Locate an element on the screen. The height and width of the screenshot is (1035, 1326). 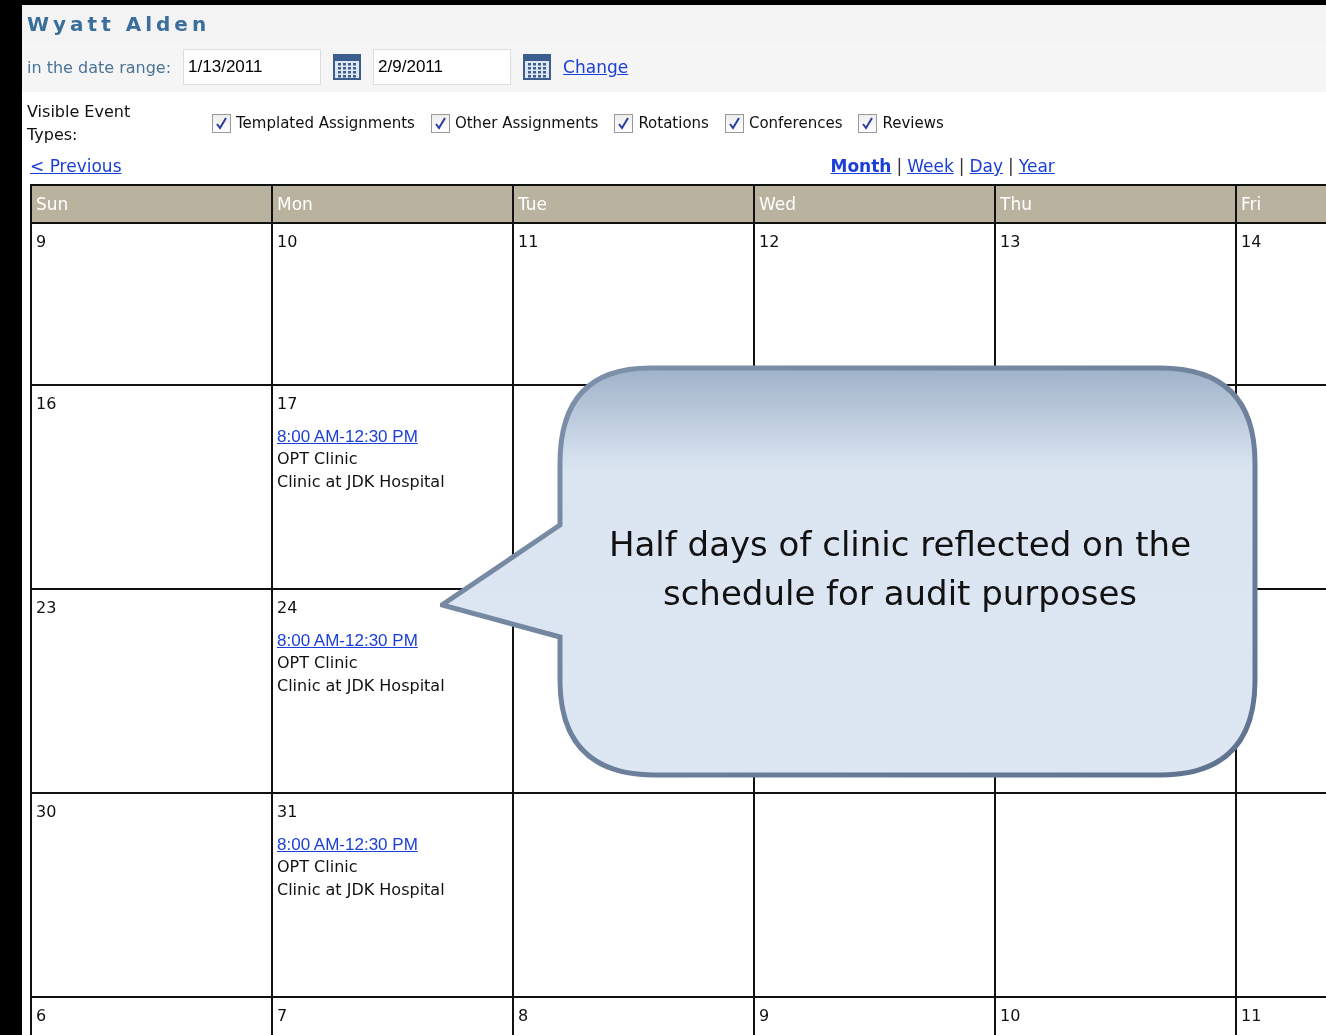
event-types-label: Visible Event Types: is located at coordinates (79, 123).